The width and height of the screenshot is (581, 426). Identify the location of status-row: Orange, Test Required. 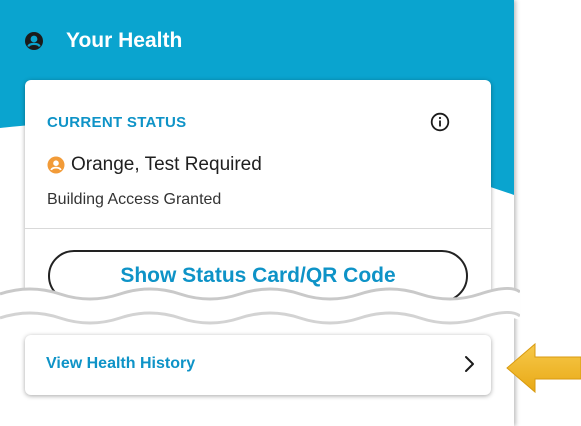
(154, 165).